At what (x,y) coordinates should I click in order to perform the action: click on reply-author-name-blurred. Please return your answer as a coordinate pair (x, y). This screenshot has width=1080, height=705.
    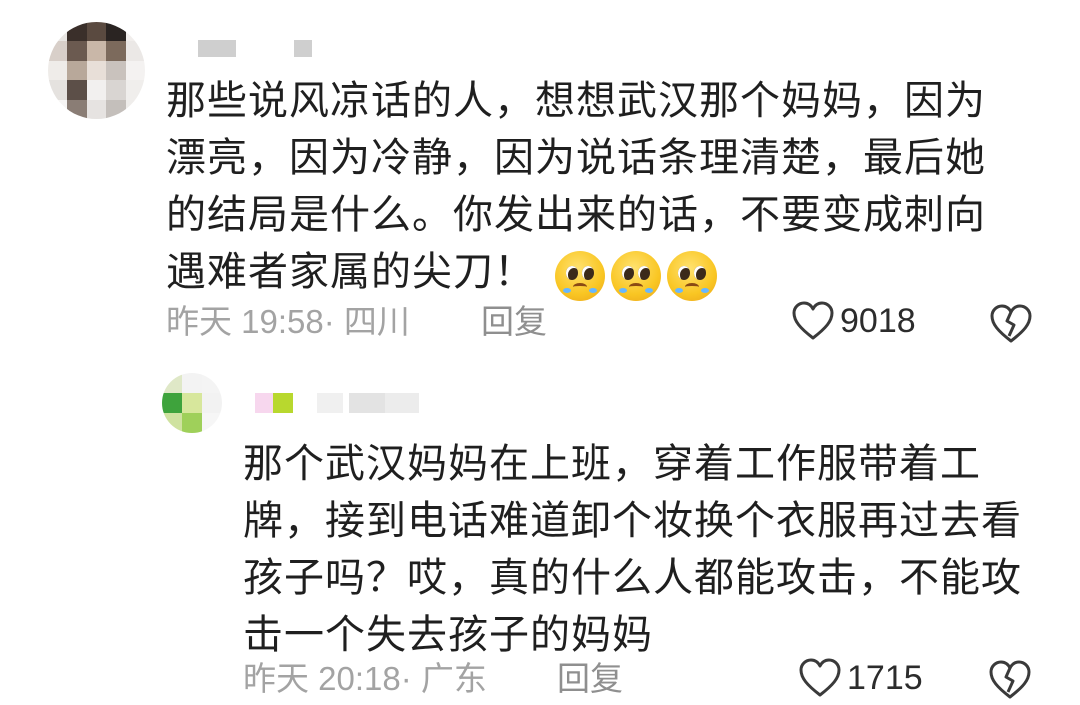
    Looking at the image, I should click on (355, 405).